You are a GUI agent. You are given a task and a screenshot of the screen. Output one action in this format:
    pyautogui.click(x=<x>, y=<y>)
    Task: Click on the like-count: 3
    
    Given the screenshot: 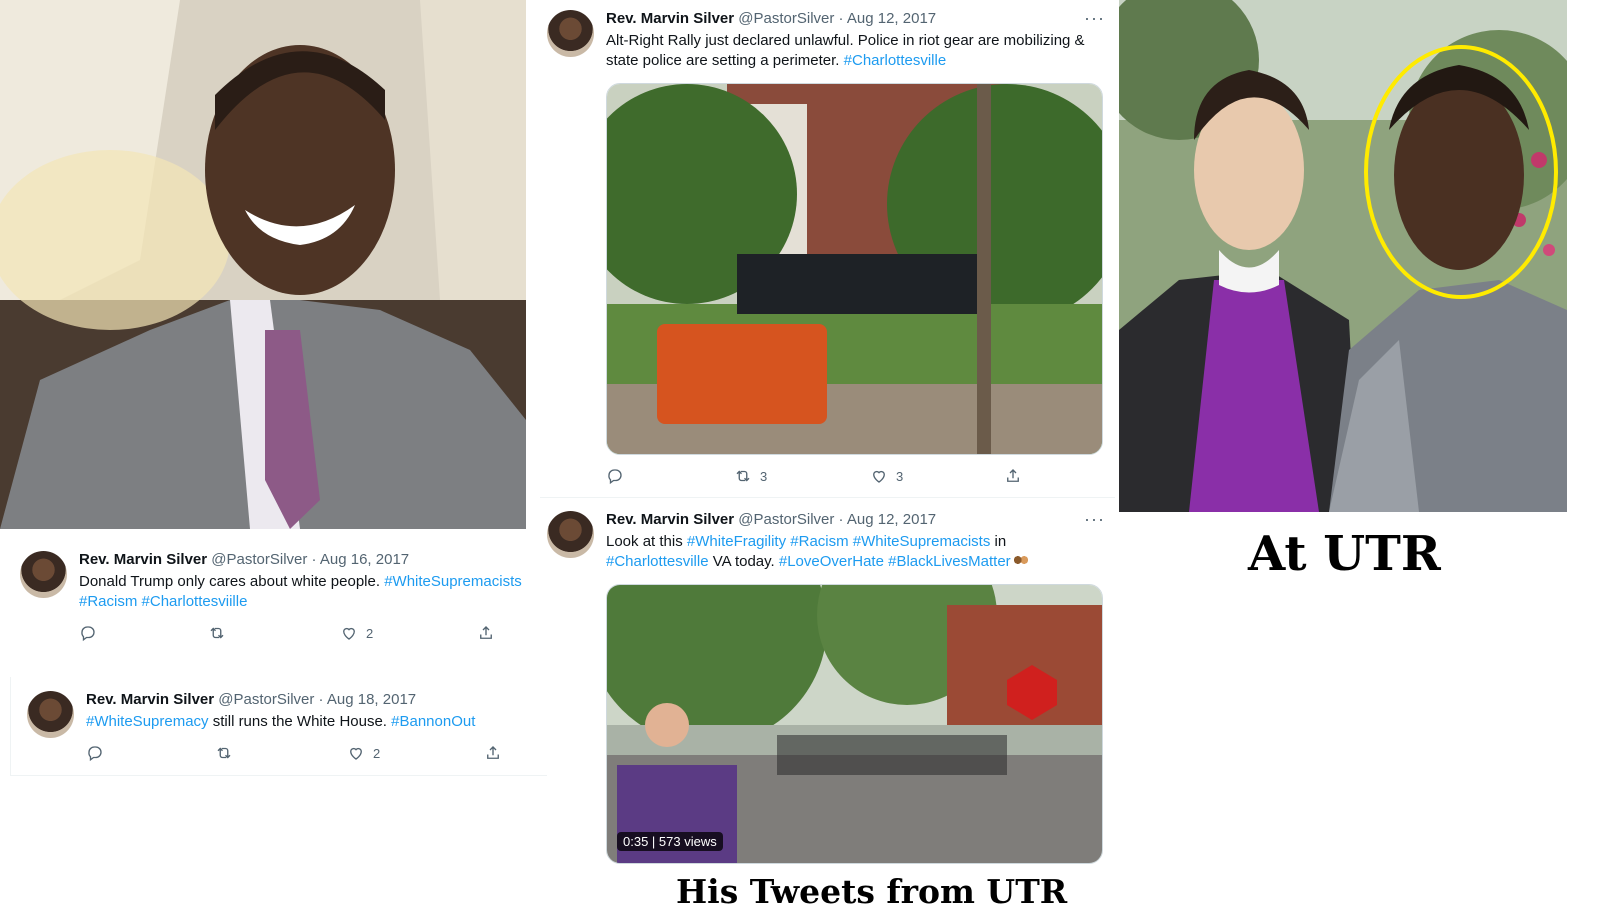 What is the action you would take?
    pyautogui.click(x=900, y=476)
    